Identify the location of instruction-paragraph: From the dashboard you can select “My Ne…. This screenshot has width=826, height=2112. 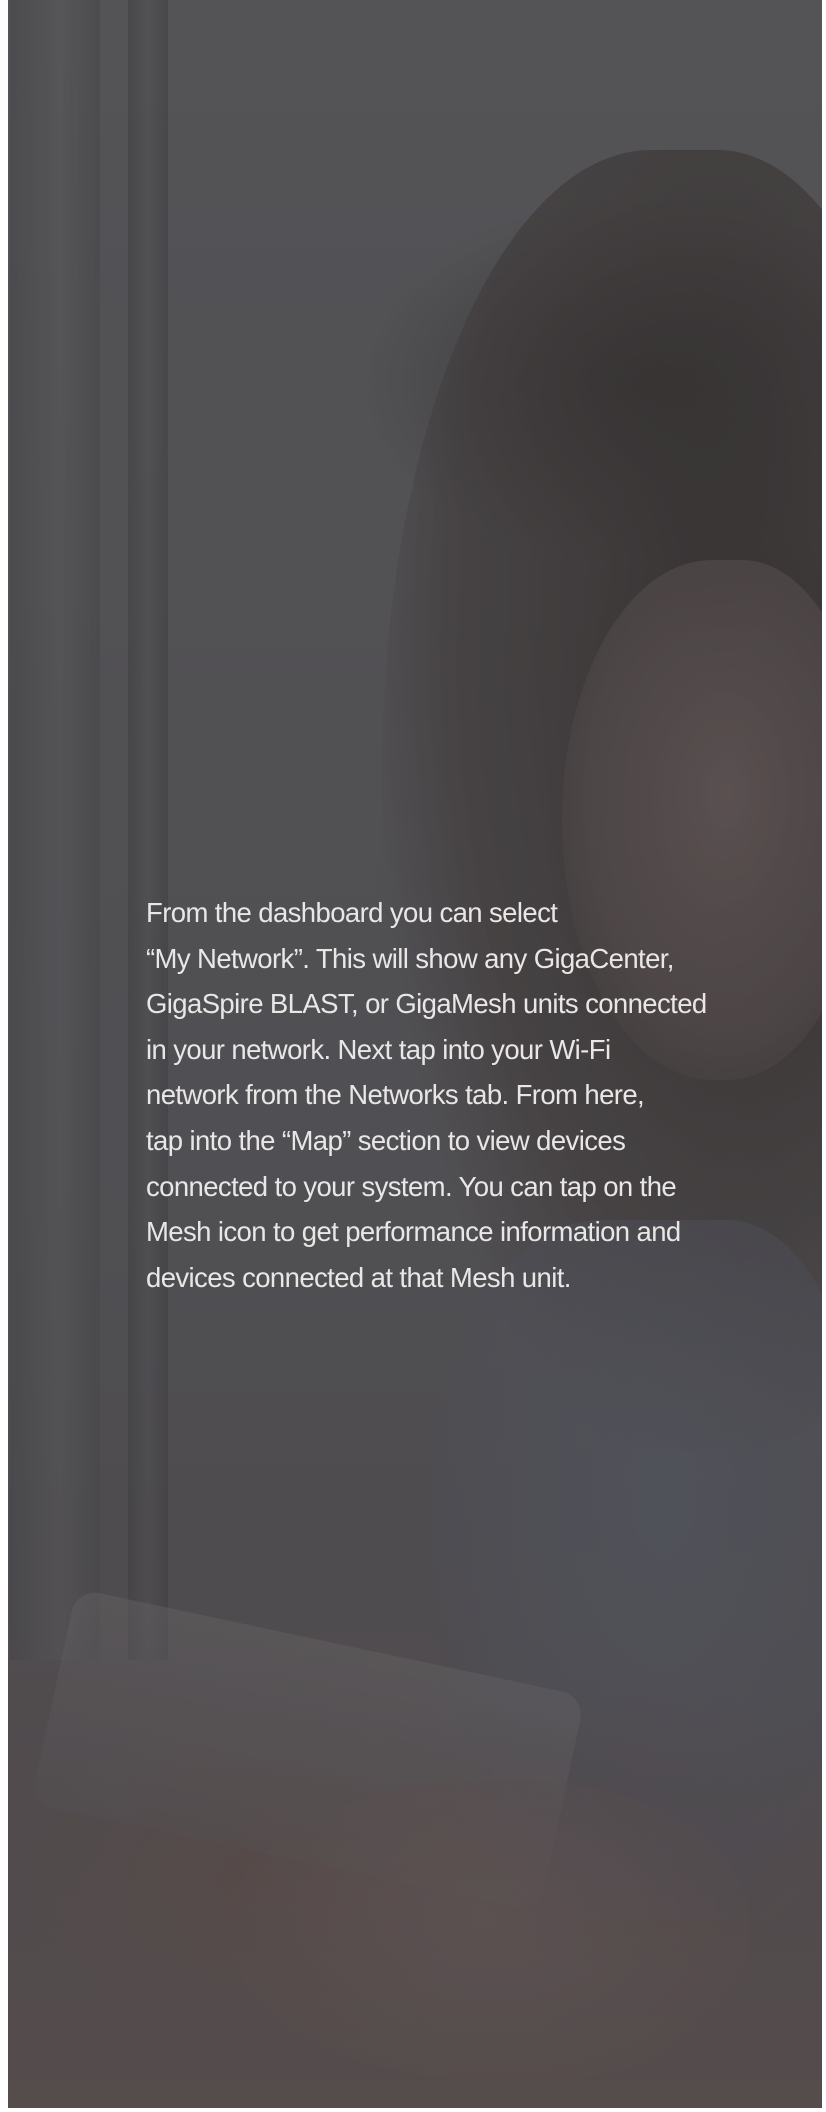
(426, 1095).